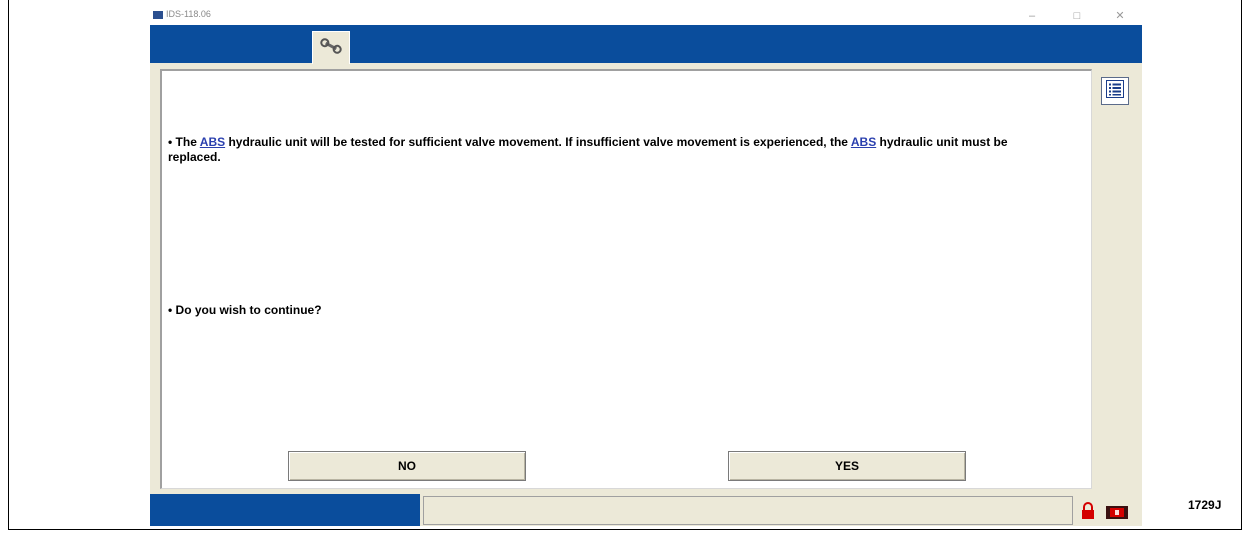 The width and height of the screenshot is (1254, 533). What do you see at coordinates (1205, 505) in the screenshot?
I see `figure-reference-code: 1729J` at bounding box center [1205, 505].